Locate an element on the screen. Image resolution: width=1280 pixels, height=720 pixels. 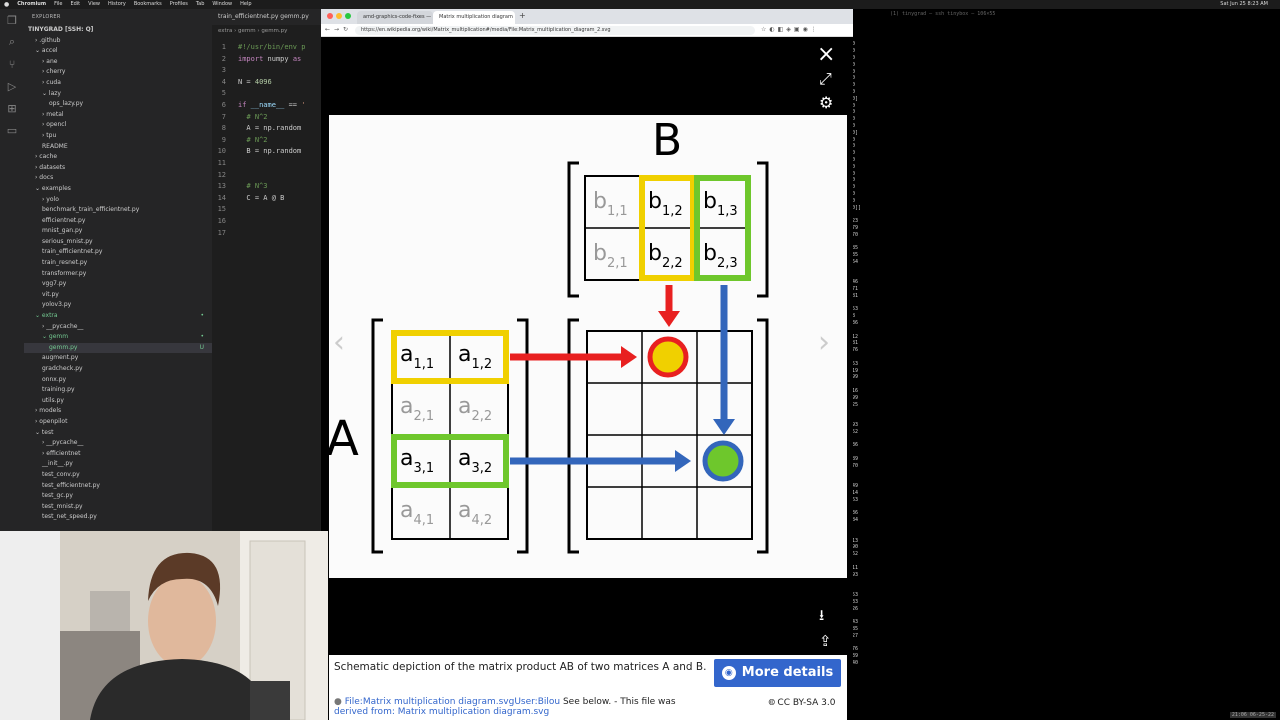
code-line: 16 is located at coordinates (267, 222).